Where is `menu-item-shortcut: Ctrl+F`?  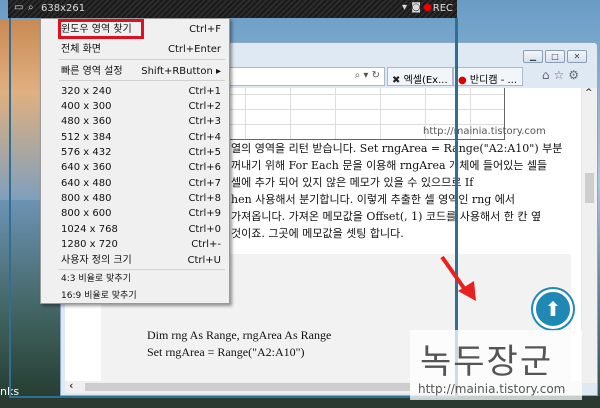
menu-item-shortcut: Ctrl+F is located at coordinates (205, 29).